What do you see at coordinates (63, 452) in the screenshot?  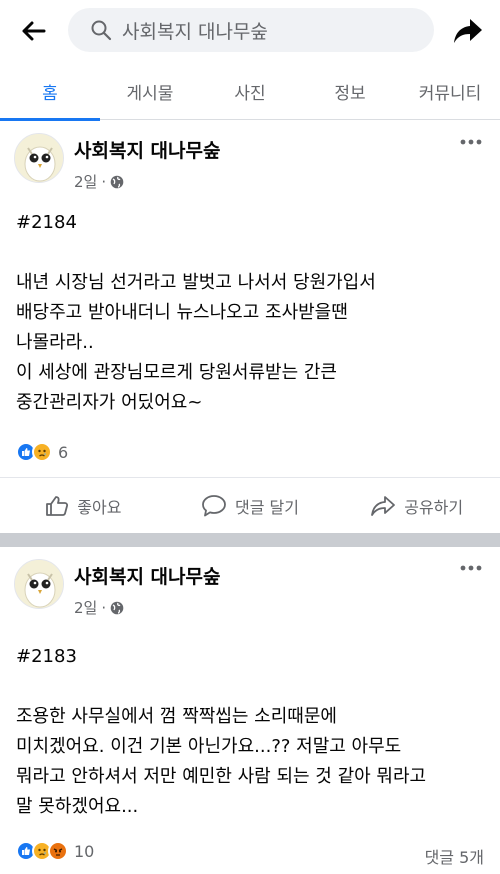 I see `reaction-count: 6` at bounding box center [63, 452].